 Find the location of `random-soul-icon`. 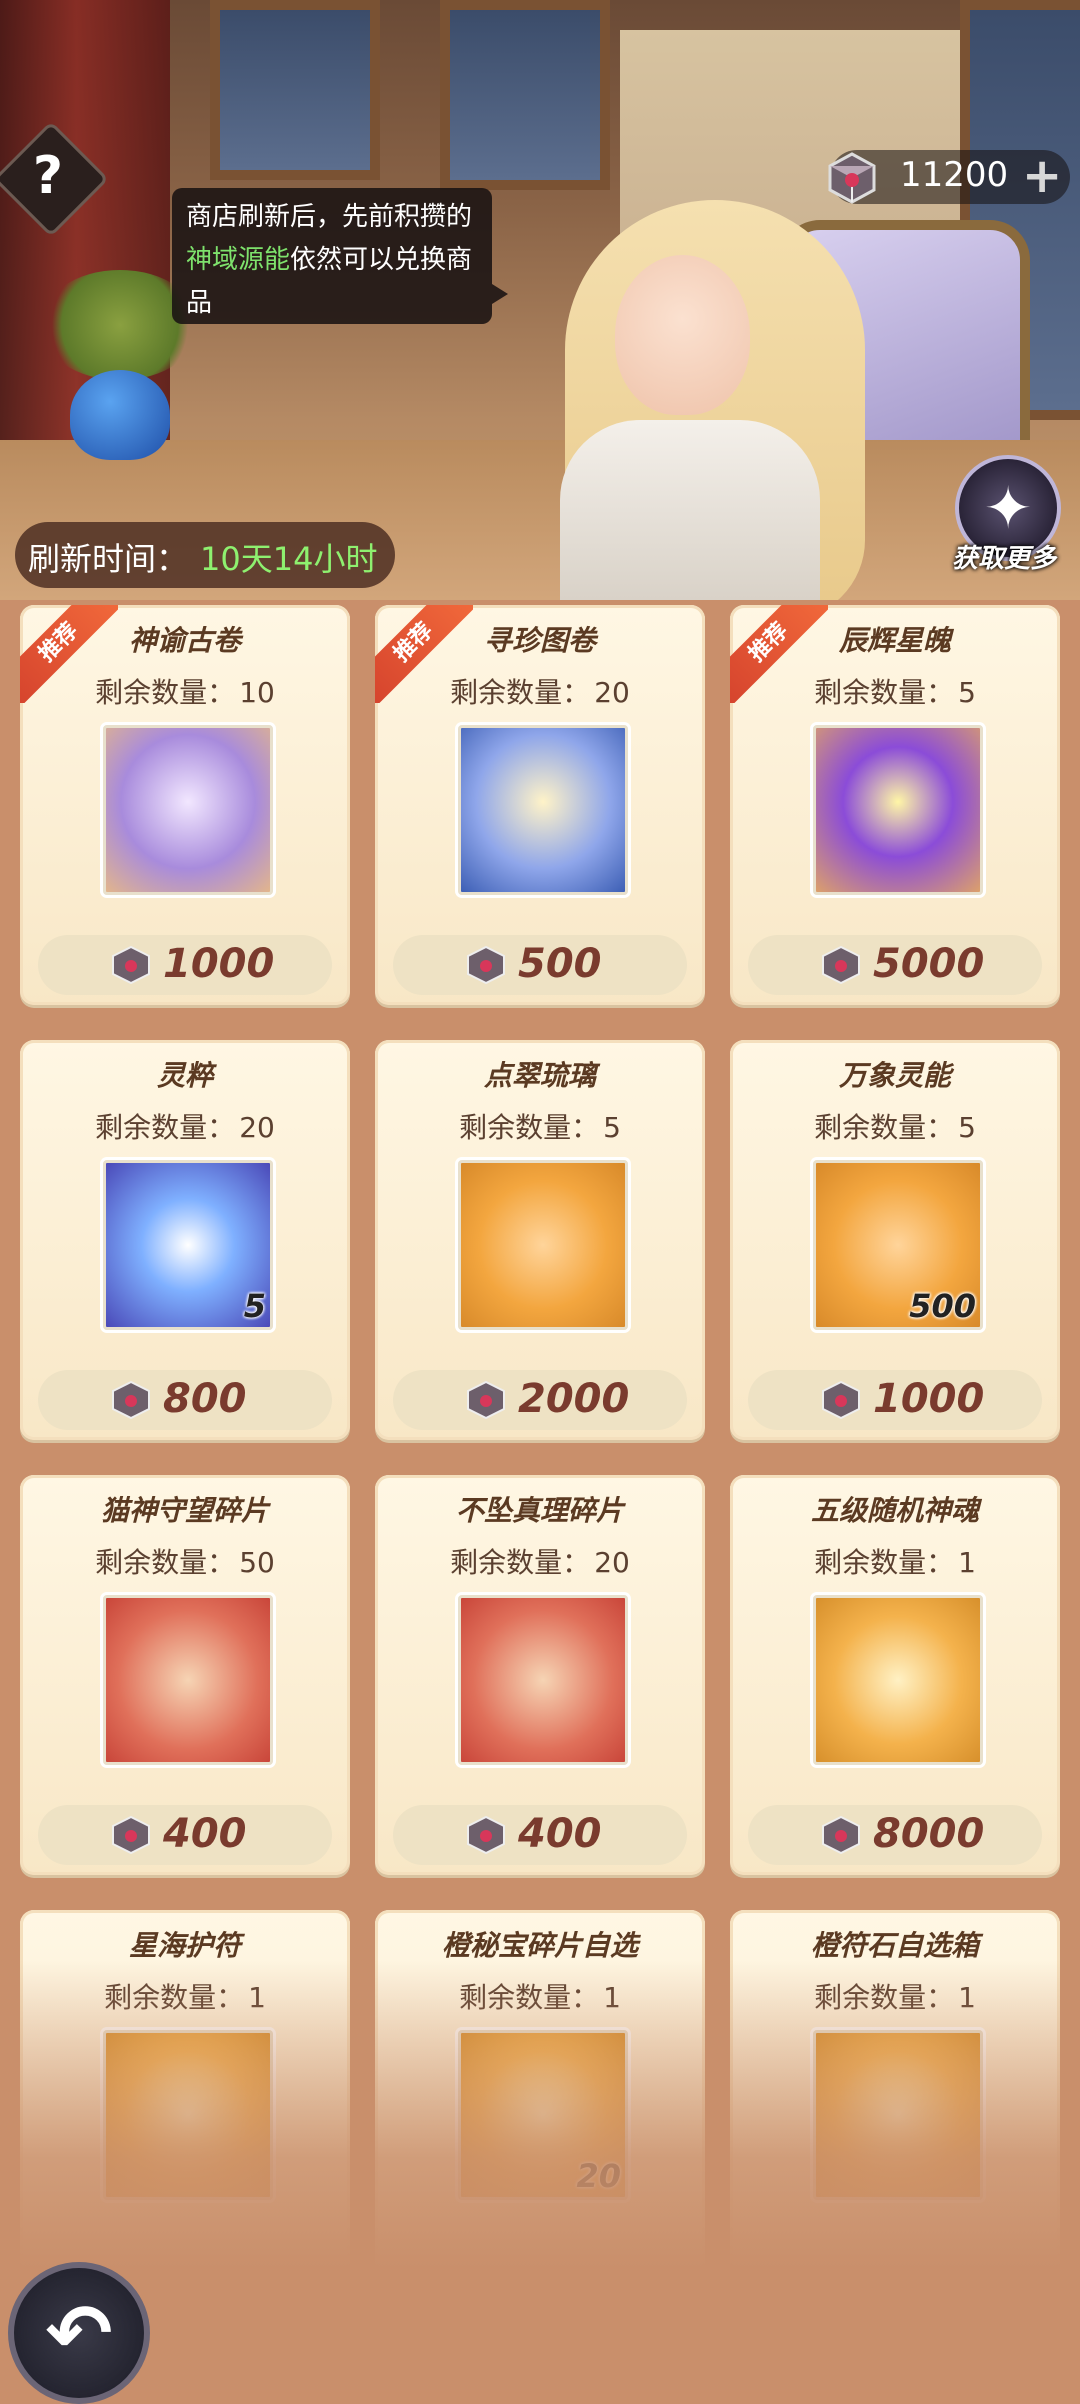

random-soul-icon is located at coordinates (898, 1680).